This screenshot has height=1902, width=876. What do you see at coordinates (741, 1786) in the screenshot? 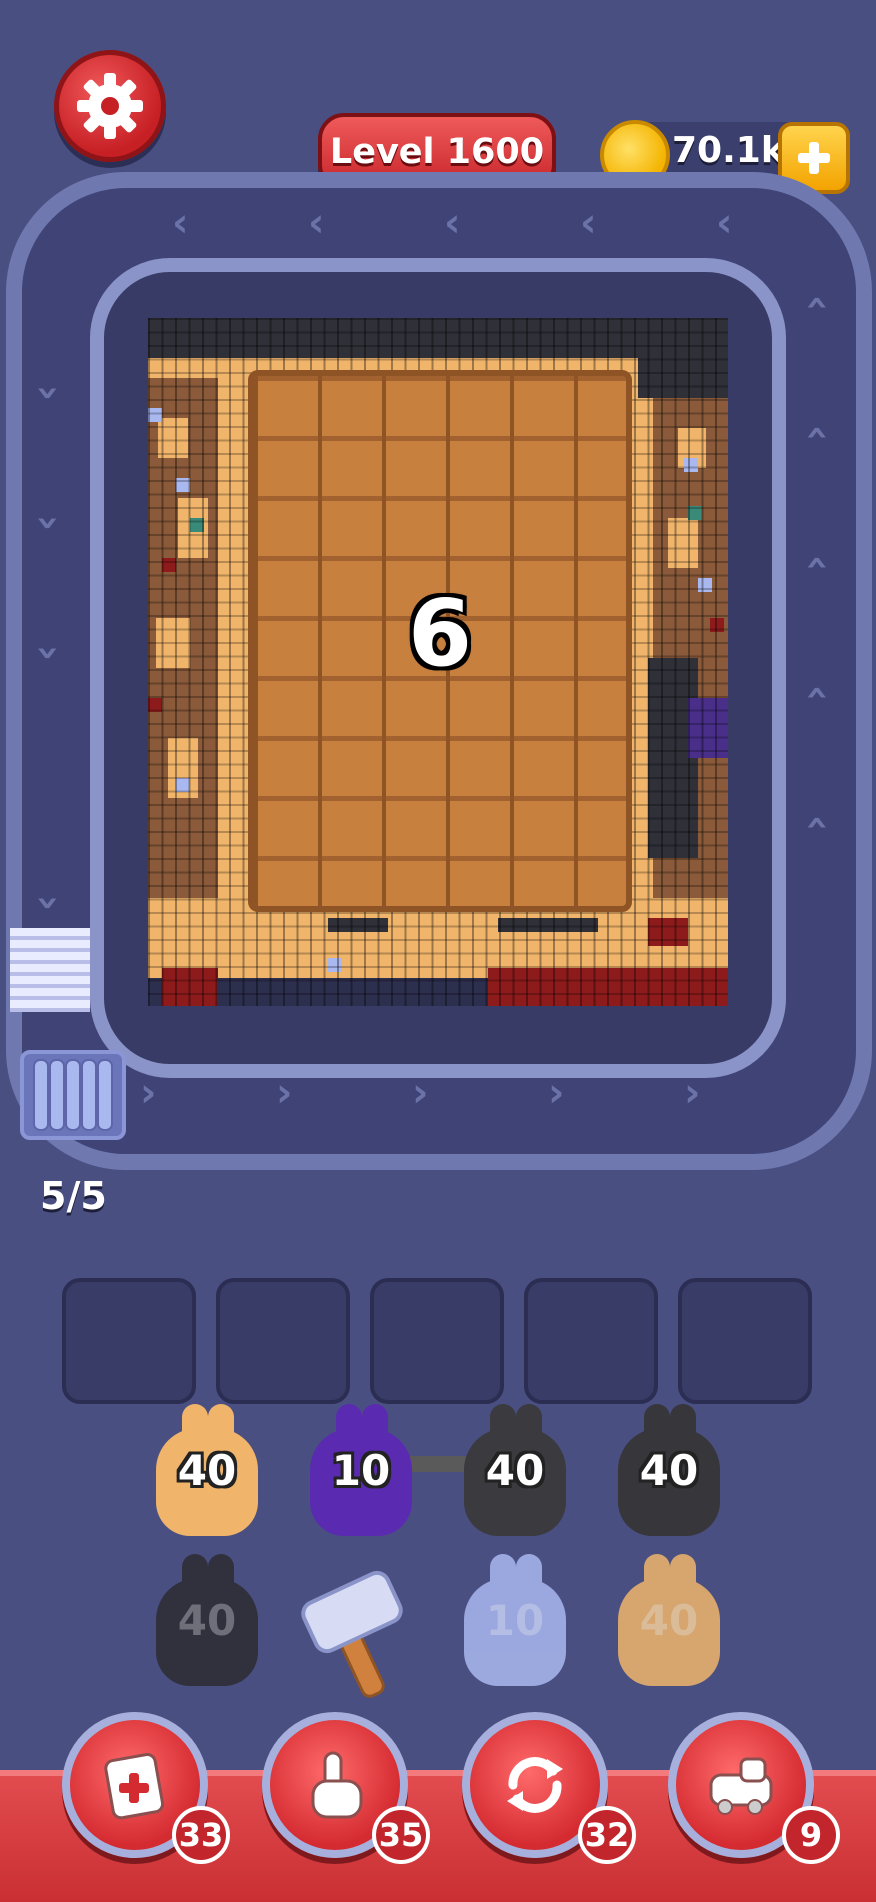
I see `train-icon` at bounding box center [741, 1786].